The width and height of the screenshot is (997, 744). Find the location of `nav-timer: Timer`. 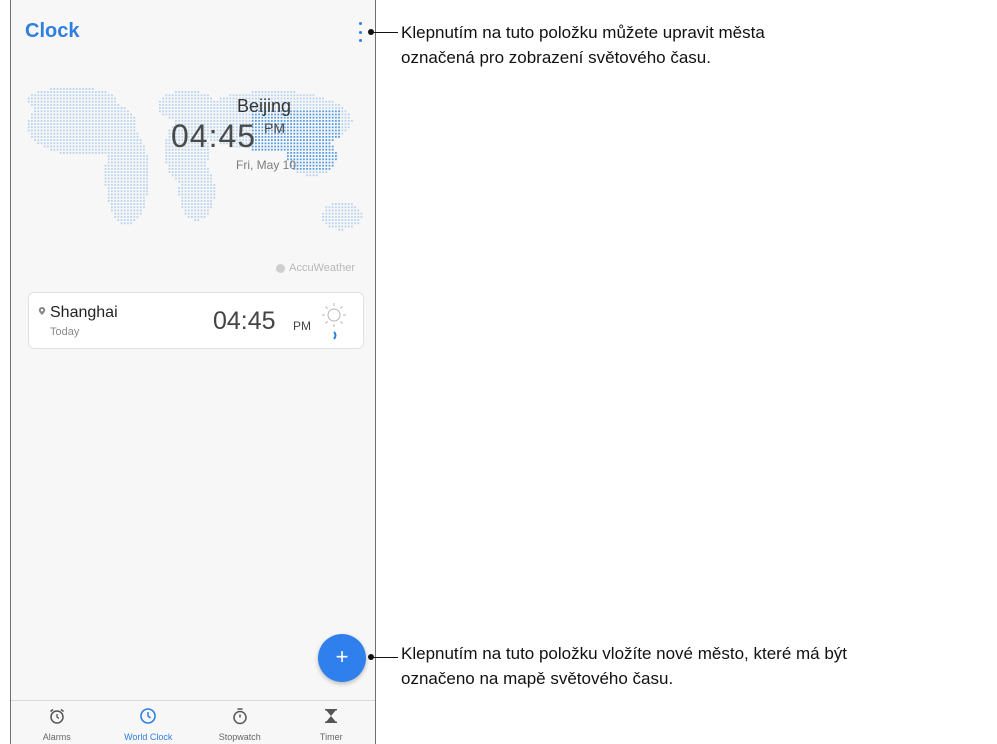

nav-timer: Timer is located at coordinates (331, 722).